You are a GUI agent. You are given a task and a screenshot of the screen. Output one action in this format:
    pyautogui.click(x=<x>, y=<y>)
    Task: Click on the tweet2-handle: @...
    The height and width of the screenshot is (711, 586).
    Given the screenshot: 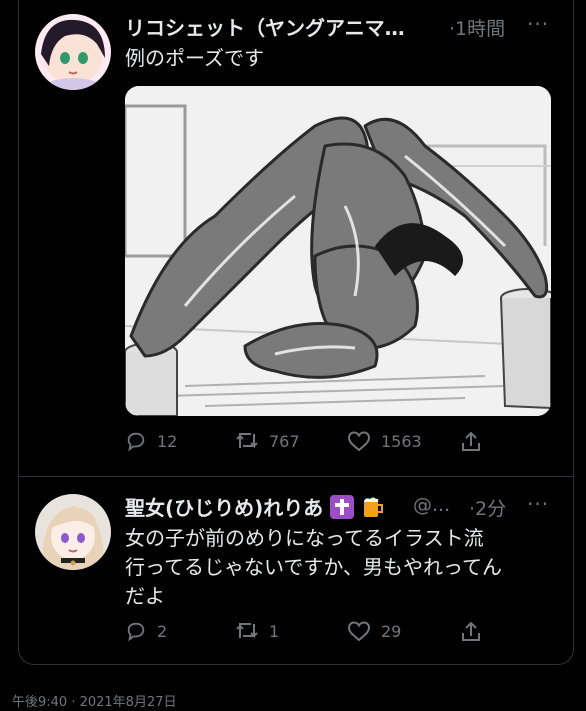 What is the action you would take?
    pyautogui.click(x=431, y=505)
    